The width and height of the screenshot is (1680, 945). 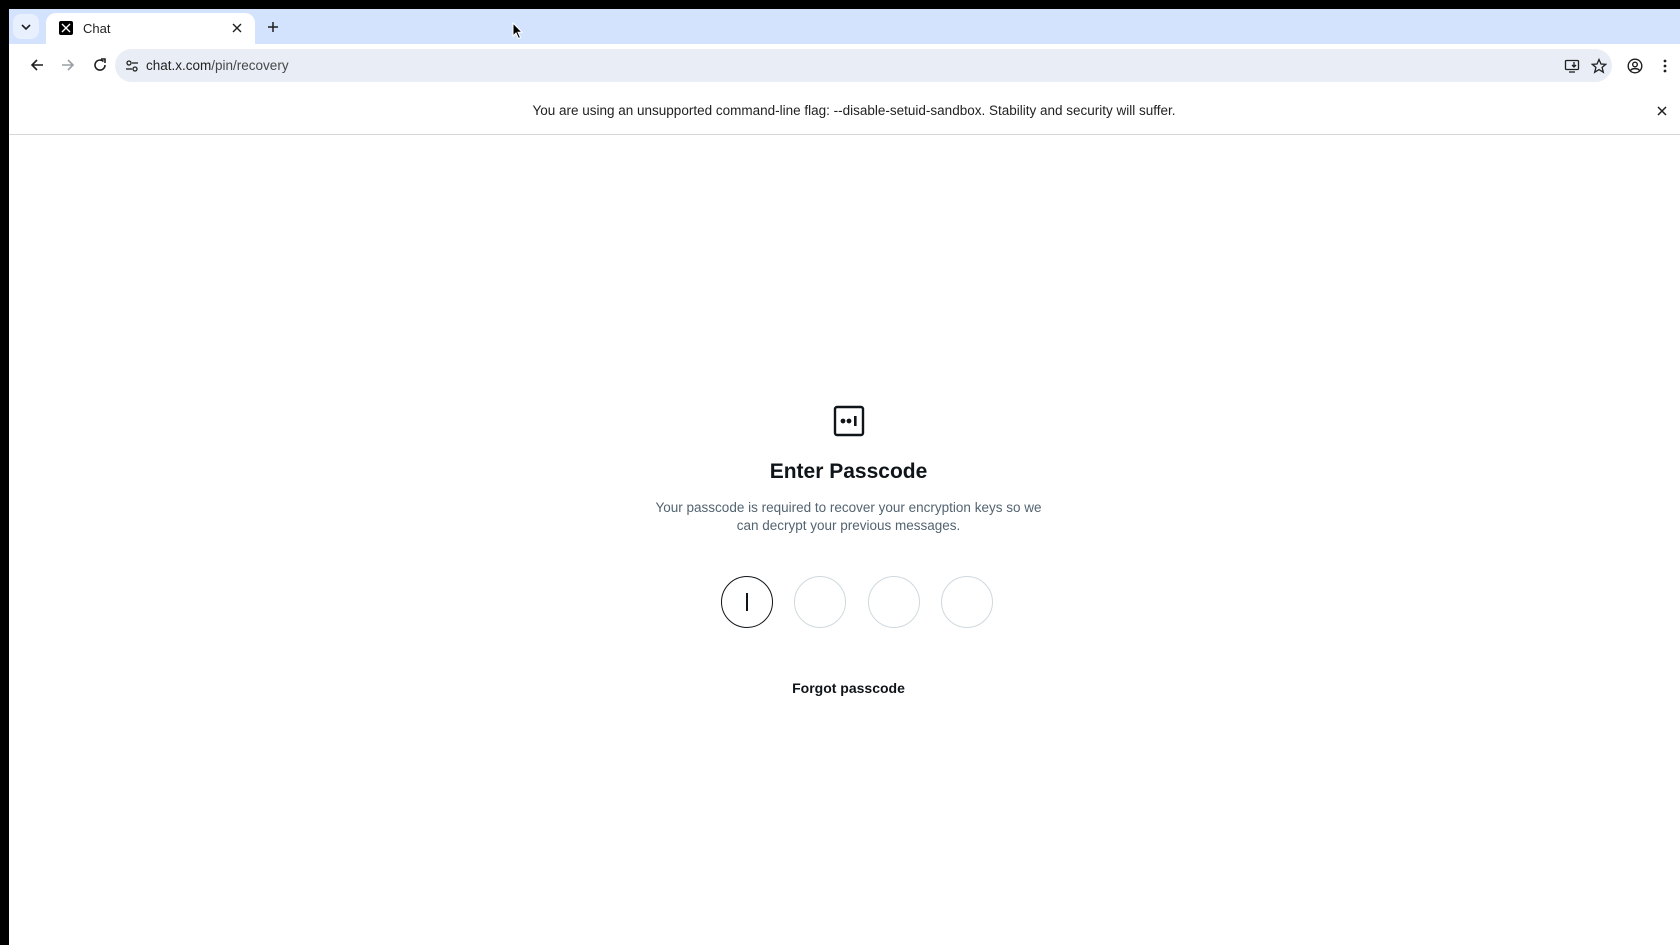 I want to click on address-bar: chat.x.com/pin/recovery, so click(x=863, y=65).